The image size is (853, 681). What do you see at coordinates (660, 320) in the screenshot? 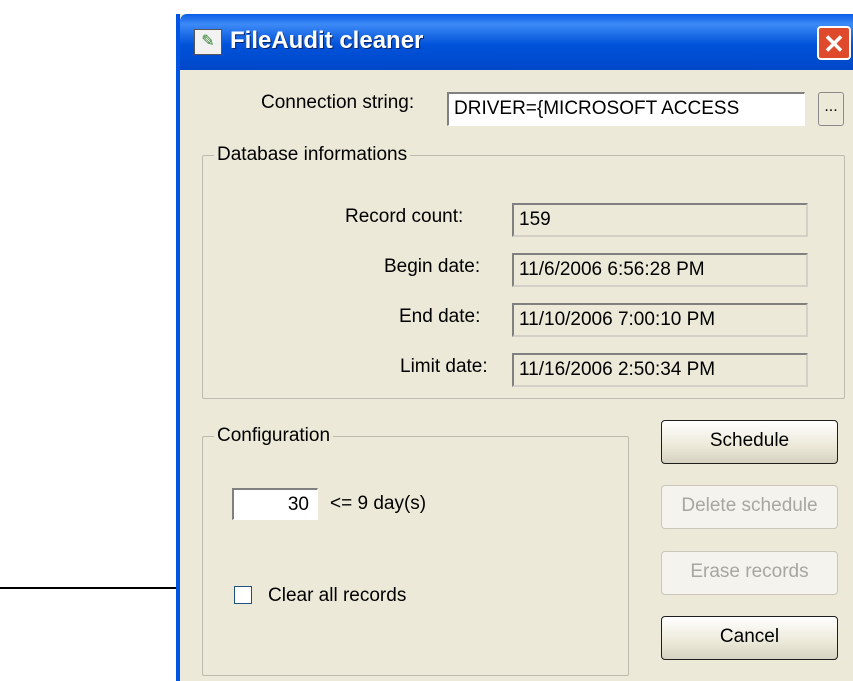
I see `end-date-value: 11/10/2006 7:00:10 PM` at bounding box center [660, 320].